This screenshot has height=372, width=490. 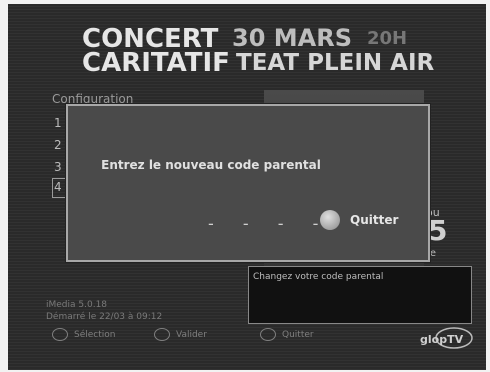 What do you see at coordinates (442, 339) in the screenshot?
I see `logo-text: glopTV` at bounding box center [442, 339].